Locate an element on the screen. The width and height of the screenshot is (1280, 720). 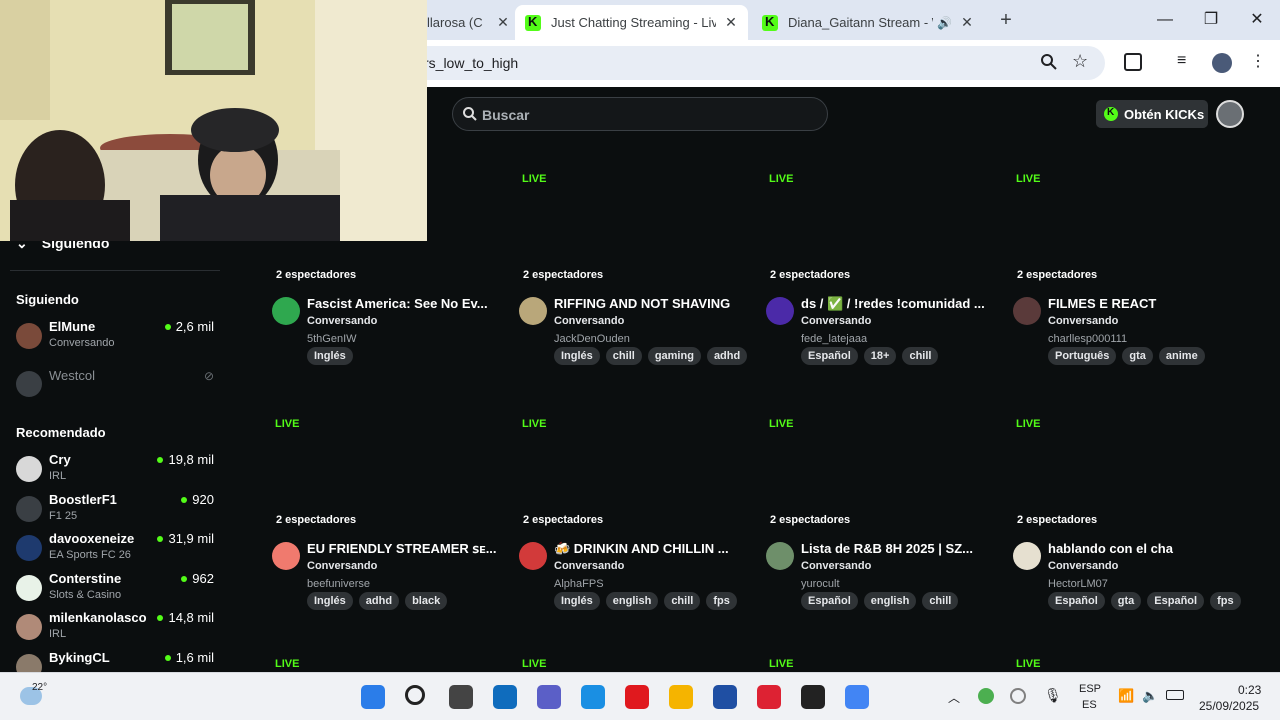
window-close-button: ✕ is located at coordinates (1257, 20).